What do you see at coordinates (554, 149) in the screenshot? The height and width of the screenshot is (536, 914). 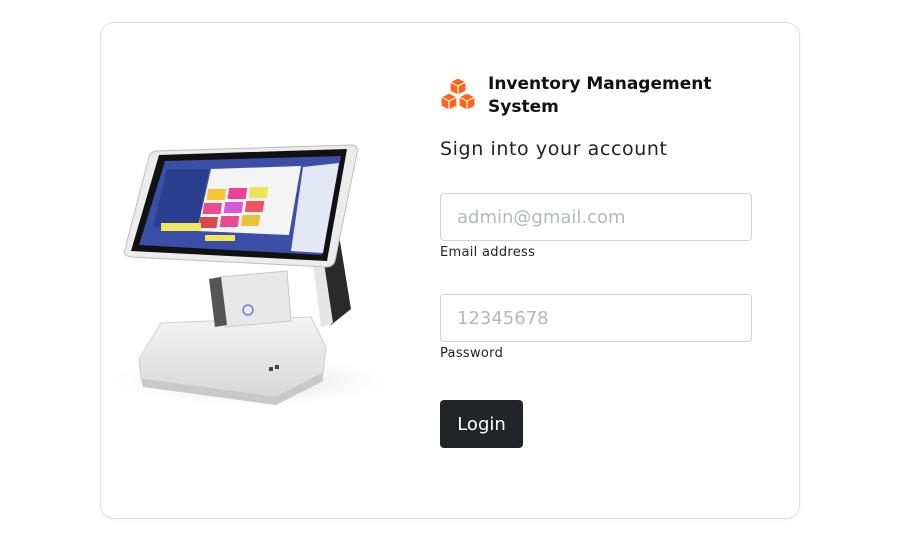 I see `sign-in-heading: Sign into your account` at bounding box center [554, 149].